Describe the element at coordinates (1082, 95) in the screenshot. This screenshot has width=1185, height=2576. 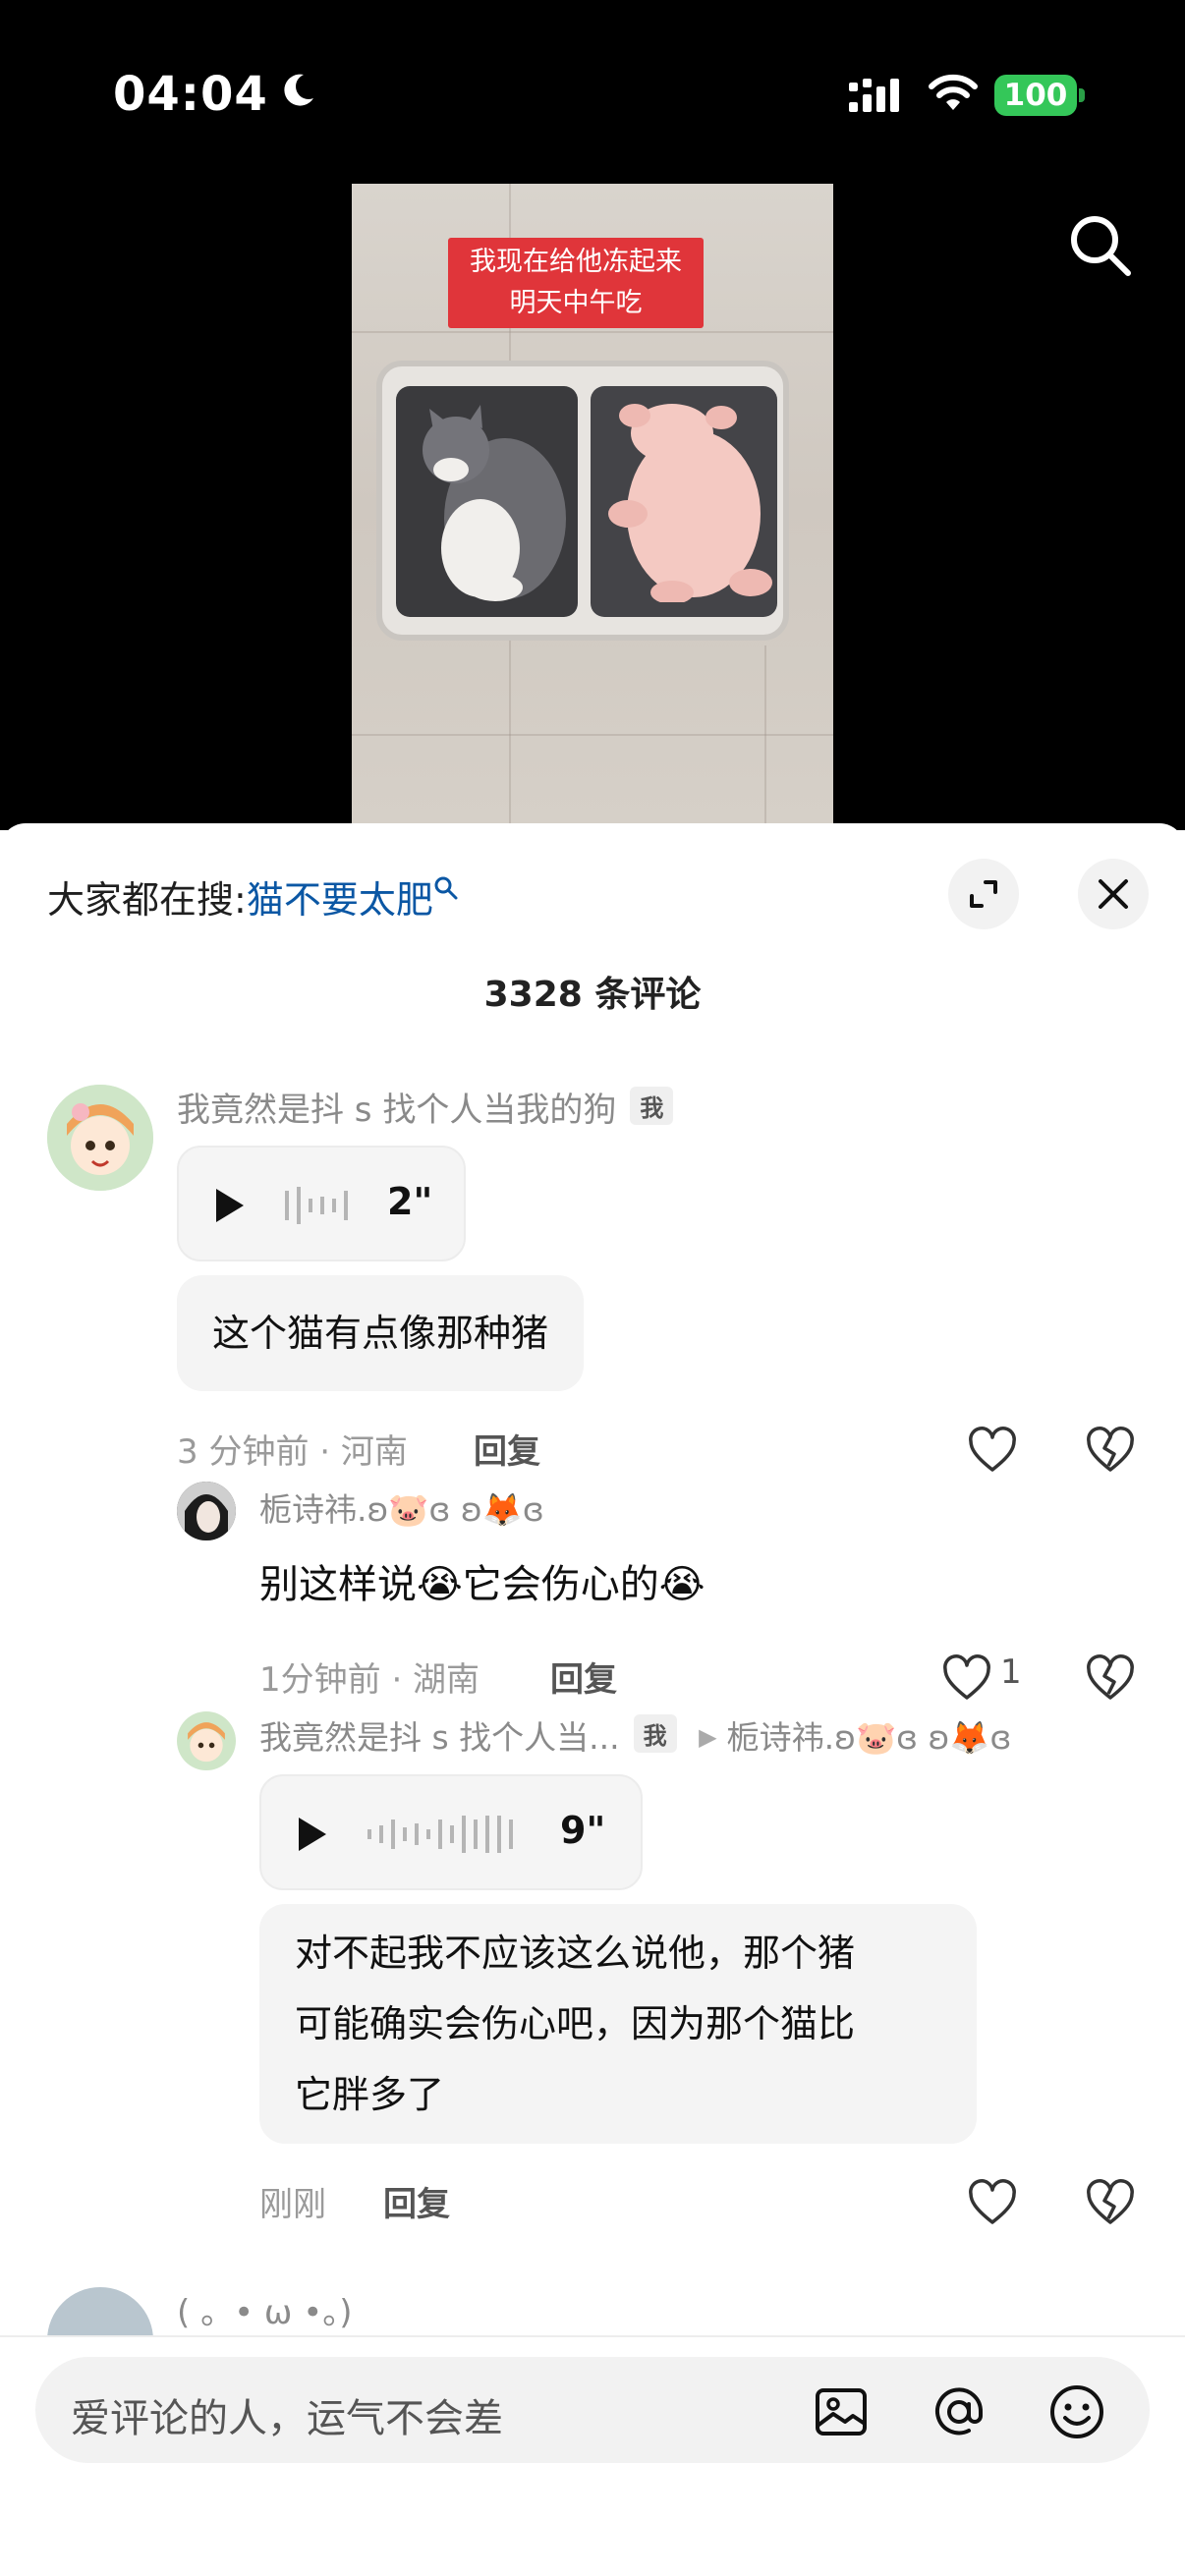
I see `battery-tip` at that location.